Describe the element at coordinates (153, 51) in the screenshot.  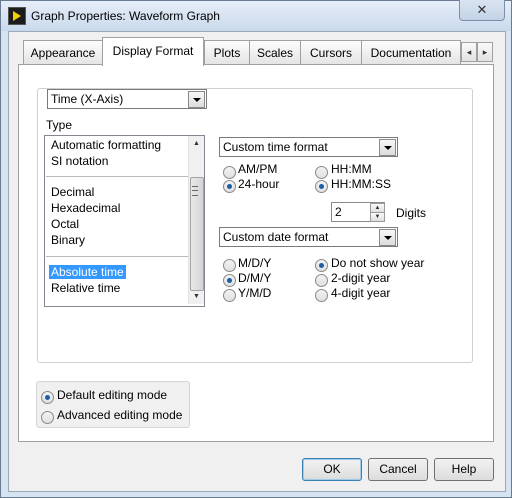
I see `tab-display-format: Display Format` at that location.